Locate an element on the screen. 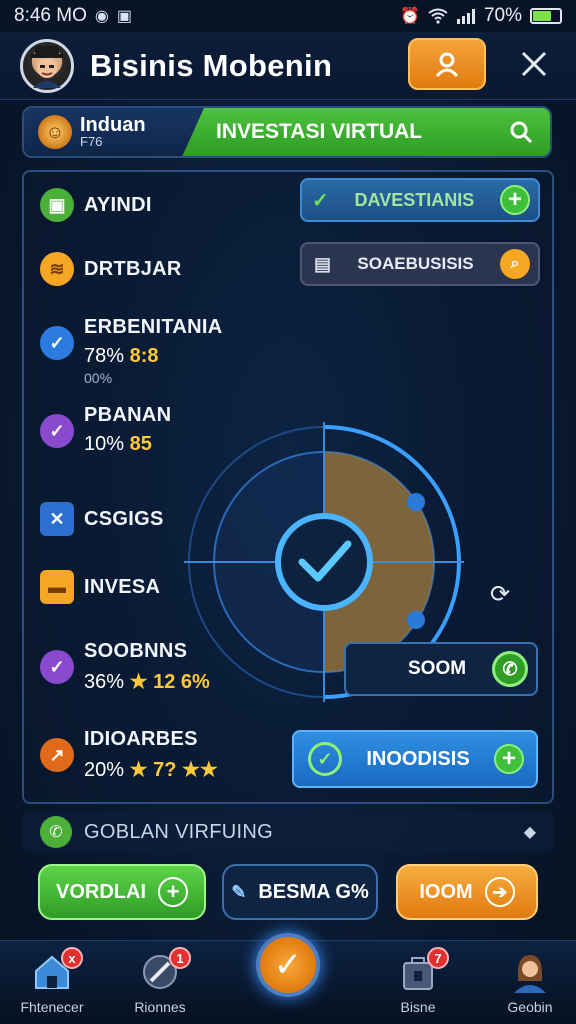  soaebusisis-button: ▤ SOAEBUSISIS ⌕ is located at coordinates (420, 264).